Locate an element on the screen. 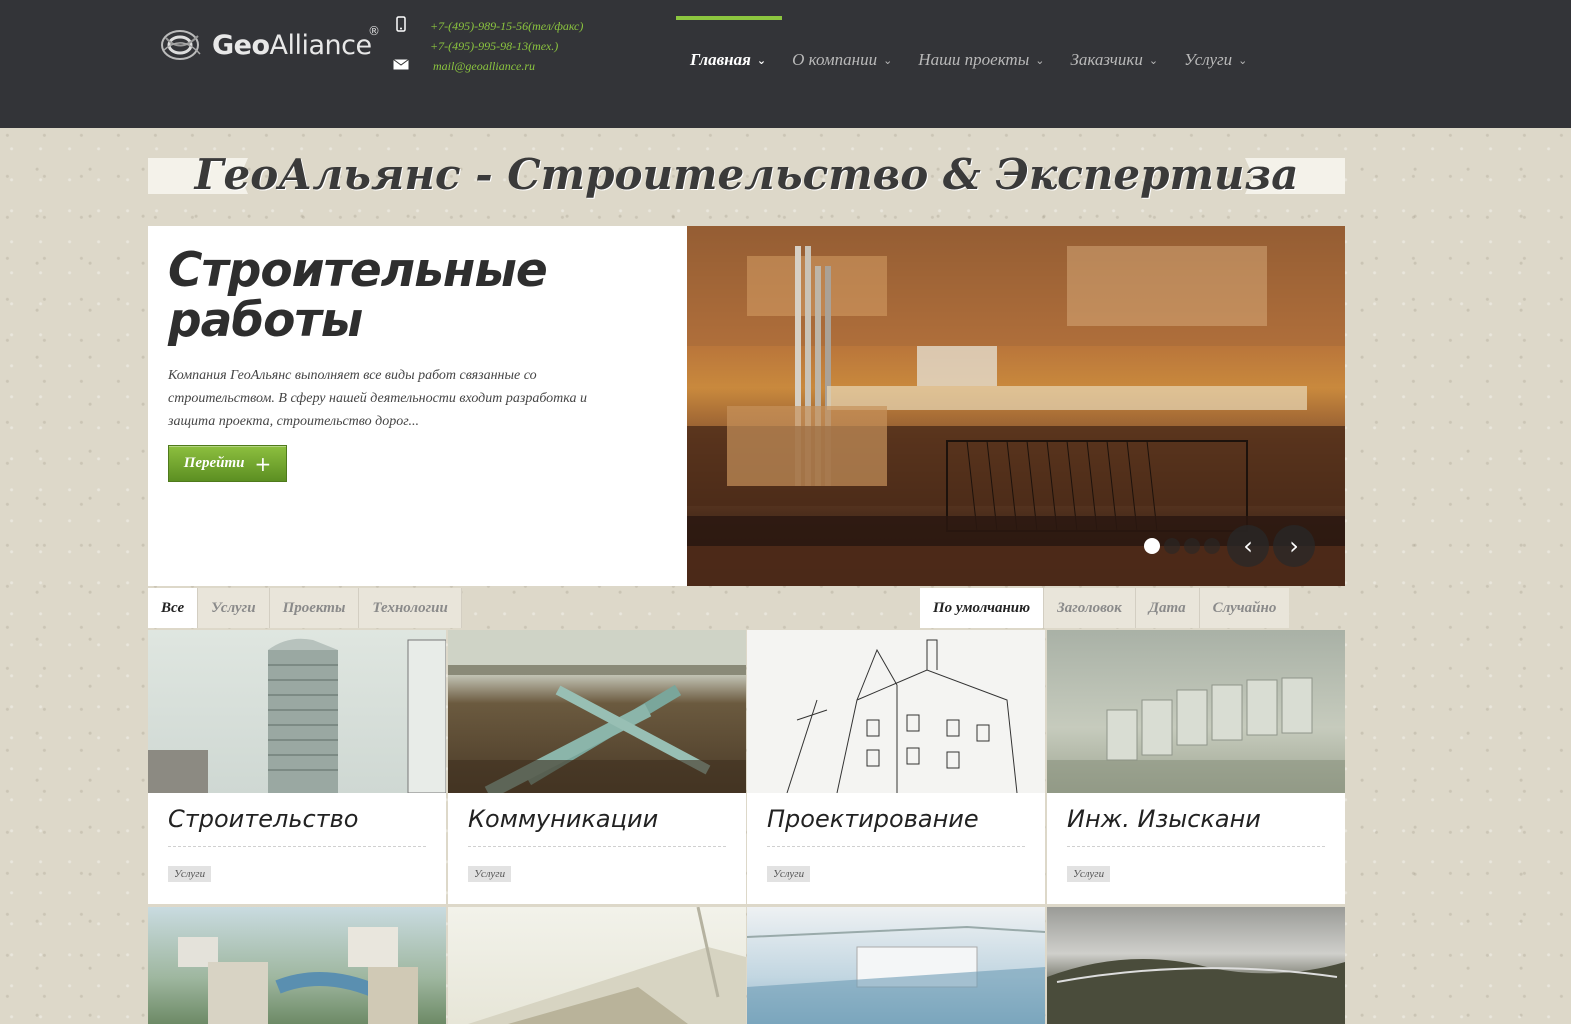  chevron-left-icon: ‹ is located at coordinates (1248, 546).